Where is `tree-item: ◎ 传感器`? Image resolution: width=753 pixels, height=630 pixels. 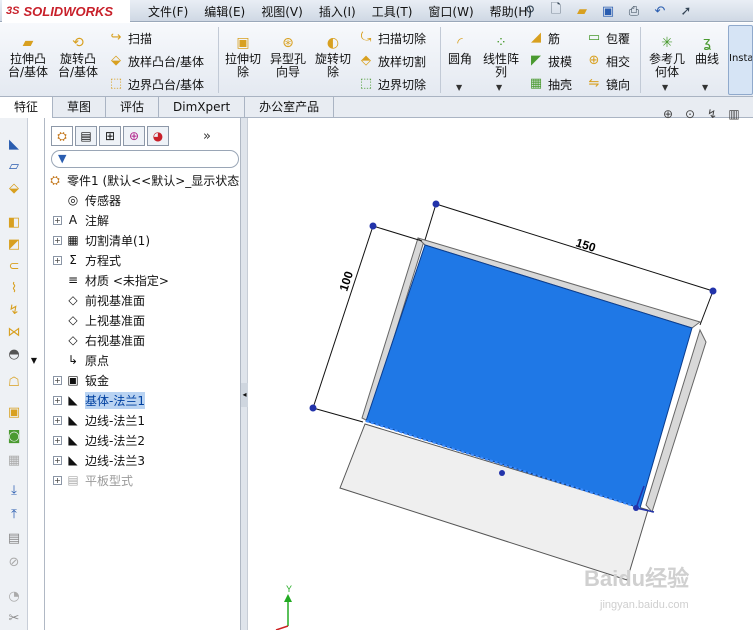 tree-item: ◎ 传感器 is located at coordinates (87, 200).